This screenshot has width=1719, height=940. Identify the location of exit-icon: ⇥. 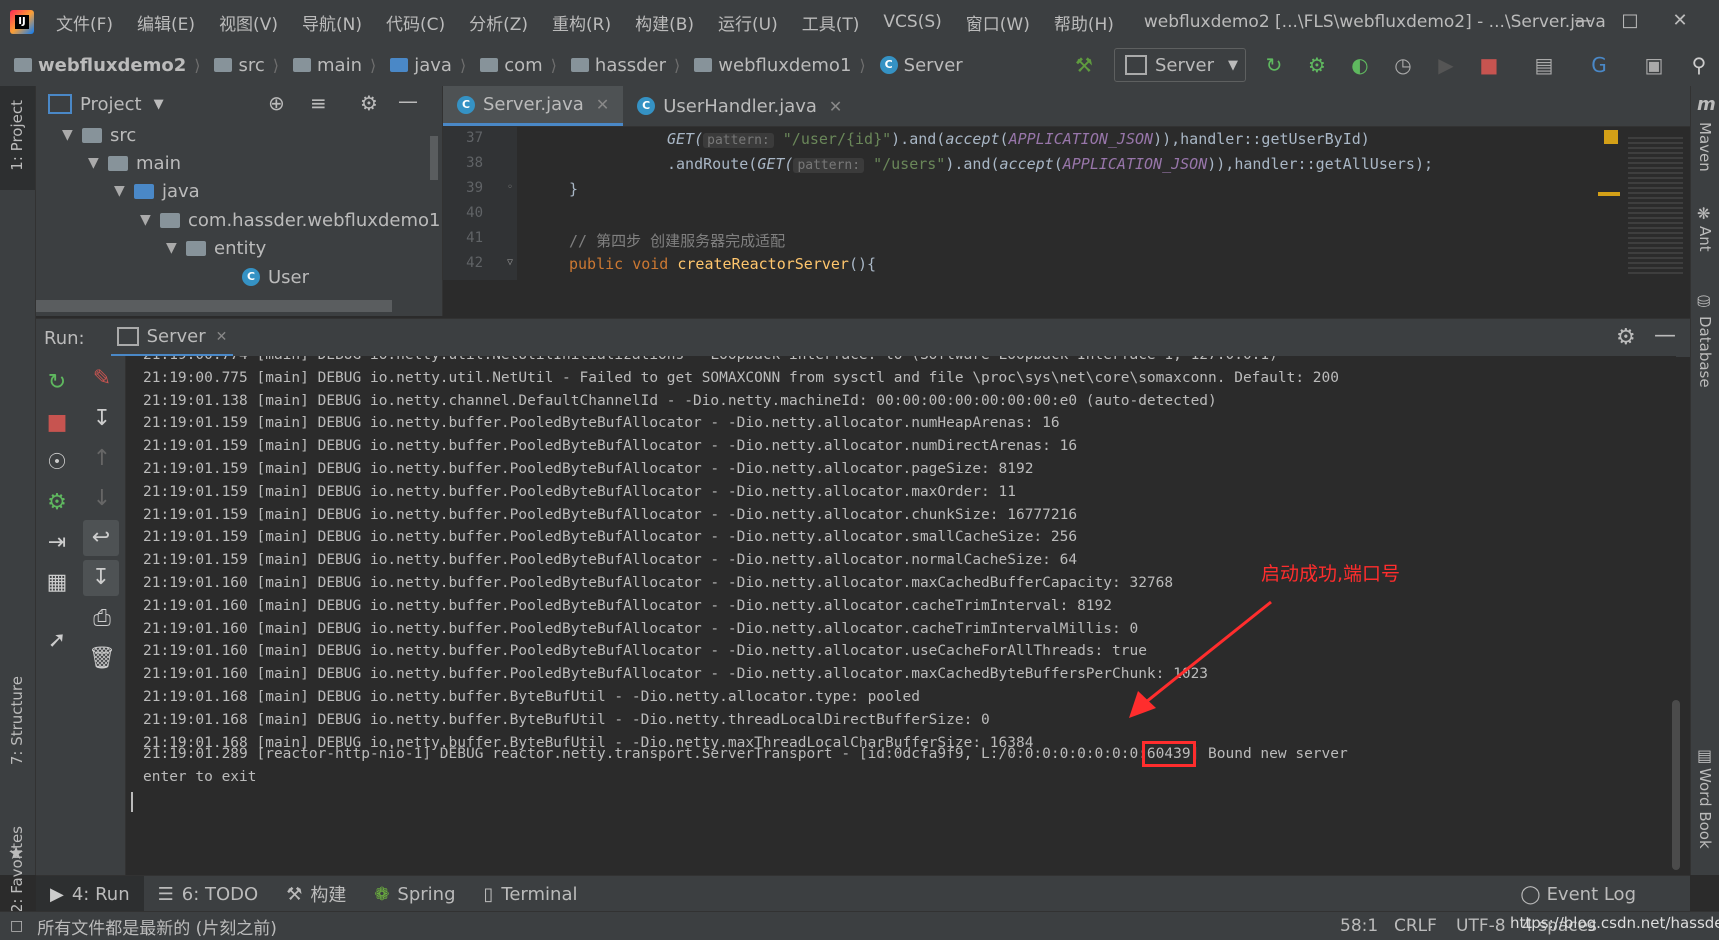
(57, 543).